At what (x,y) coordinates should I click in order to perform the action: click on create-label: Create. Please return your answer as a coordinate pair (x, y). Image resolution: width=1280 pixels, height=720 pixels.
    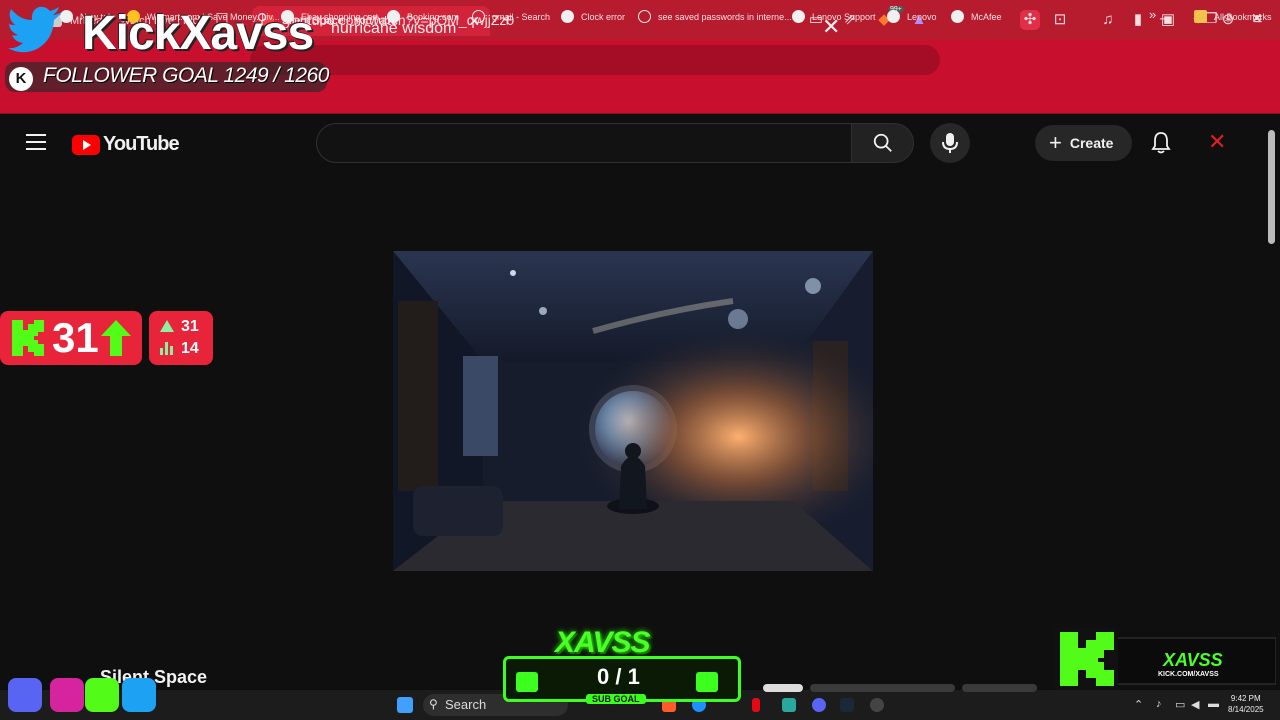
    Looking at the image, I should click on (1091, 143).